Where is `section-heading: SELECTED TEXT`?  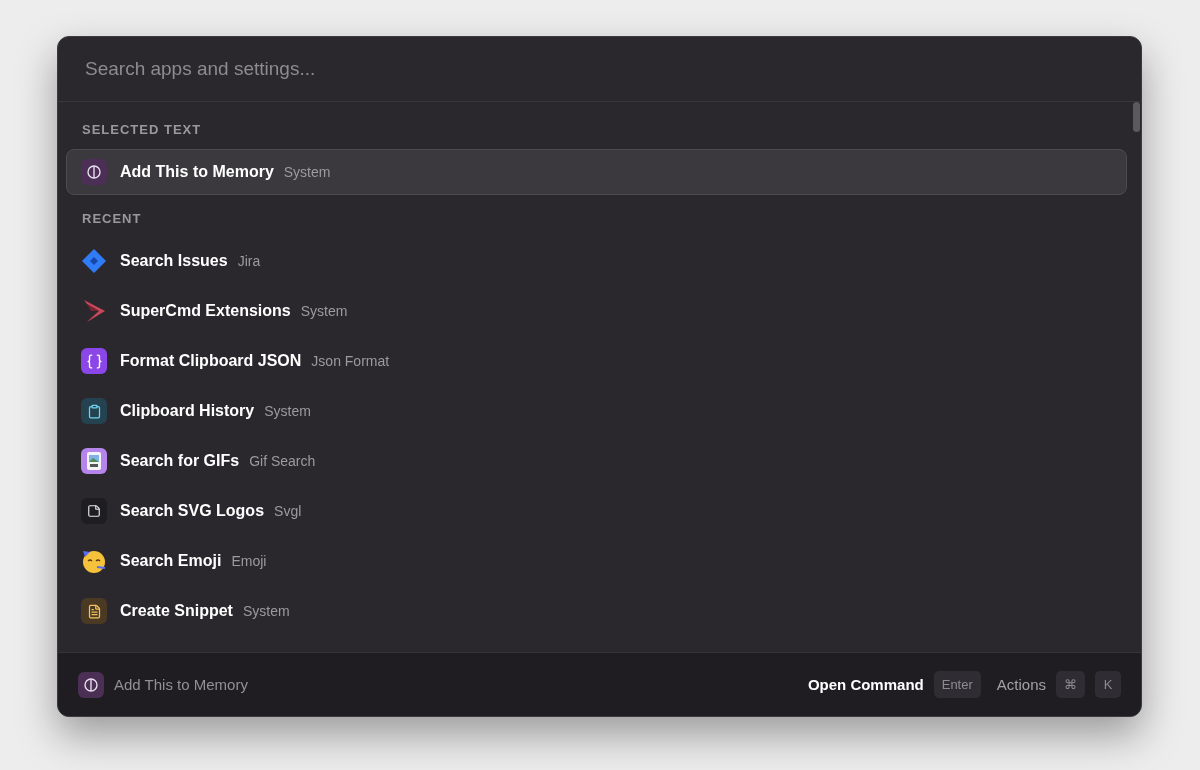 section-heading: SELECTED TEXT is located at coordinates (142, 130).